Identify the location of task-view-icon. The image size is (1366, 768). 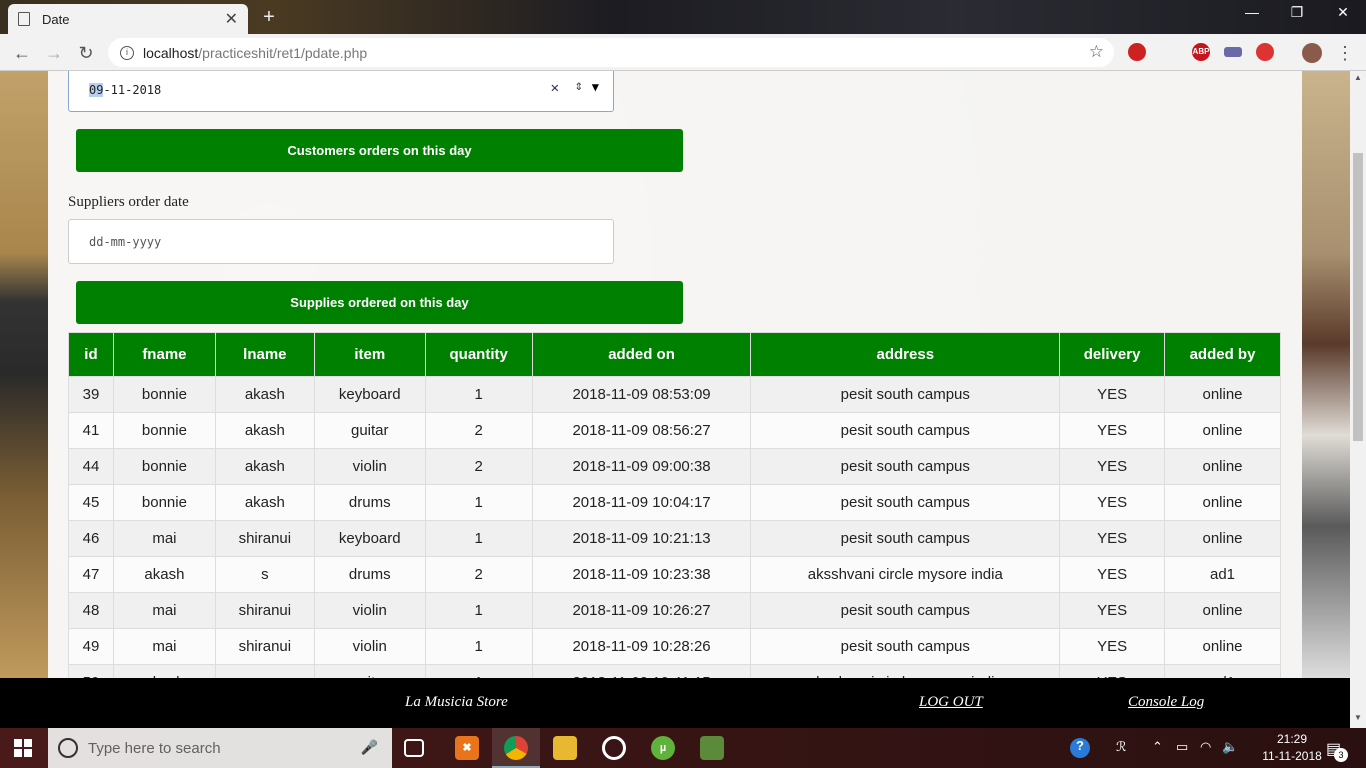
(414, 748).